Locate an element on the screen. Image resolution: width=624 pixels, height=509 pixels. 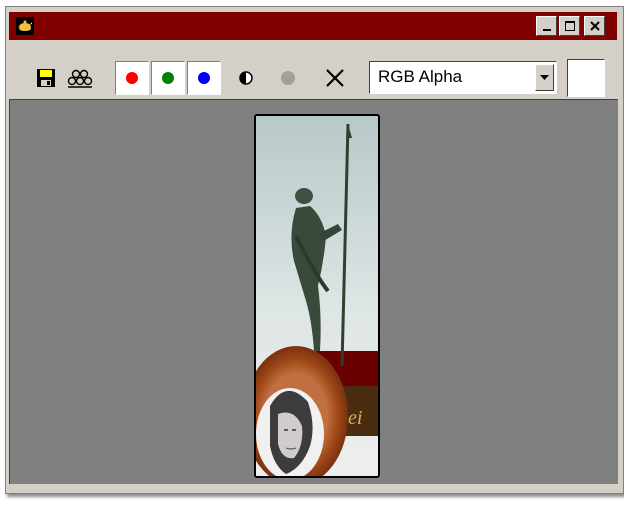
maximize-button is located at coordinates (569, 26).